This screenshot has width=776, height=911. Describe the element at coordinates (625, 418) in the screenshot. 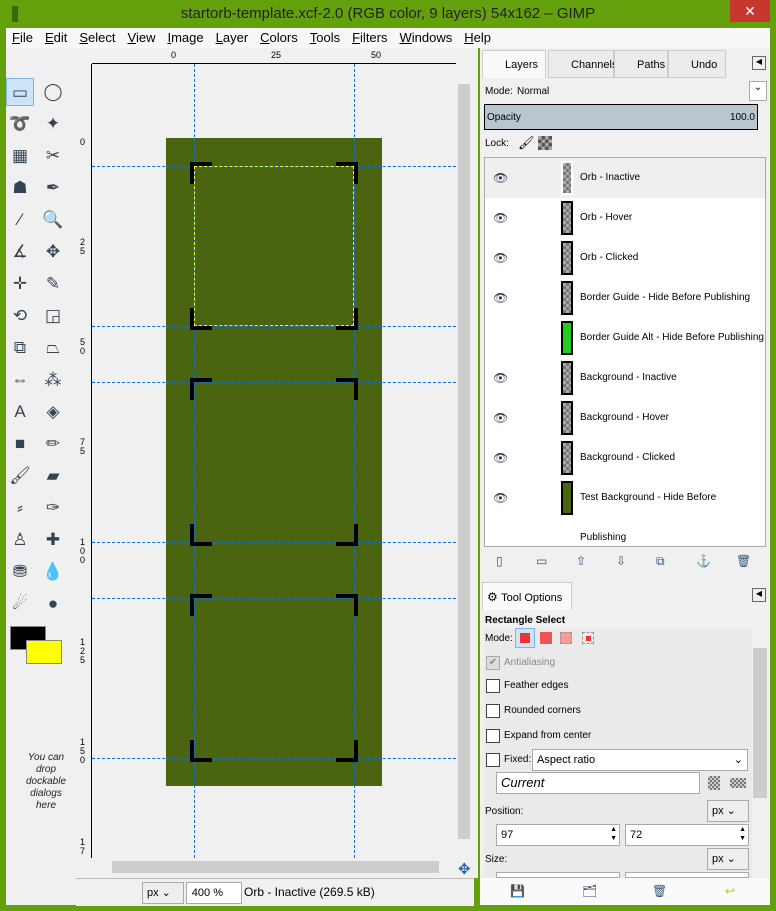

I see `layer-row: 👁 Background - Hover` at that location.